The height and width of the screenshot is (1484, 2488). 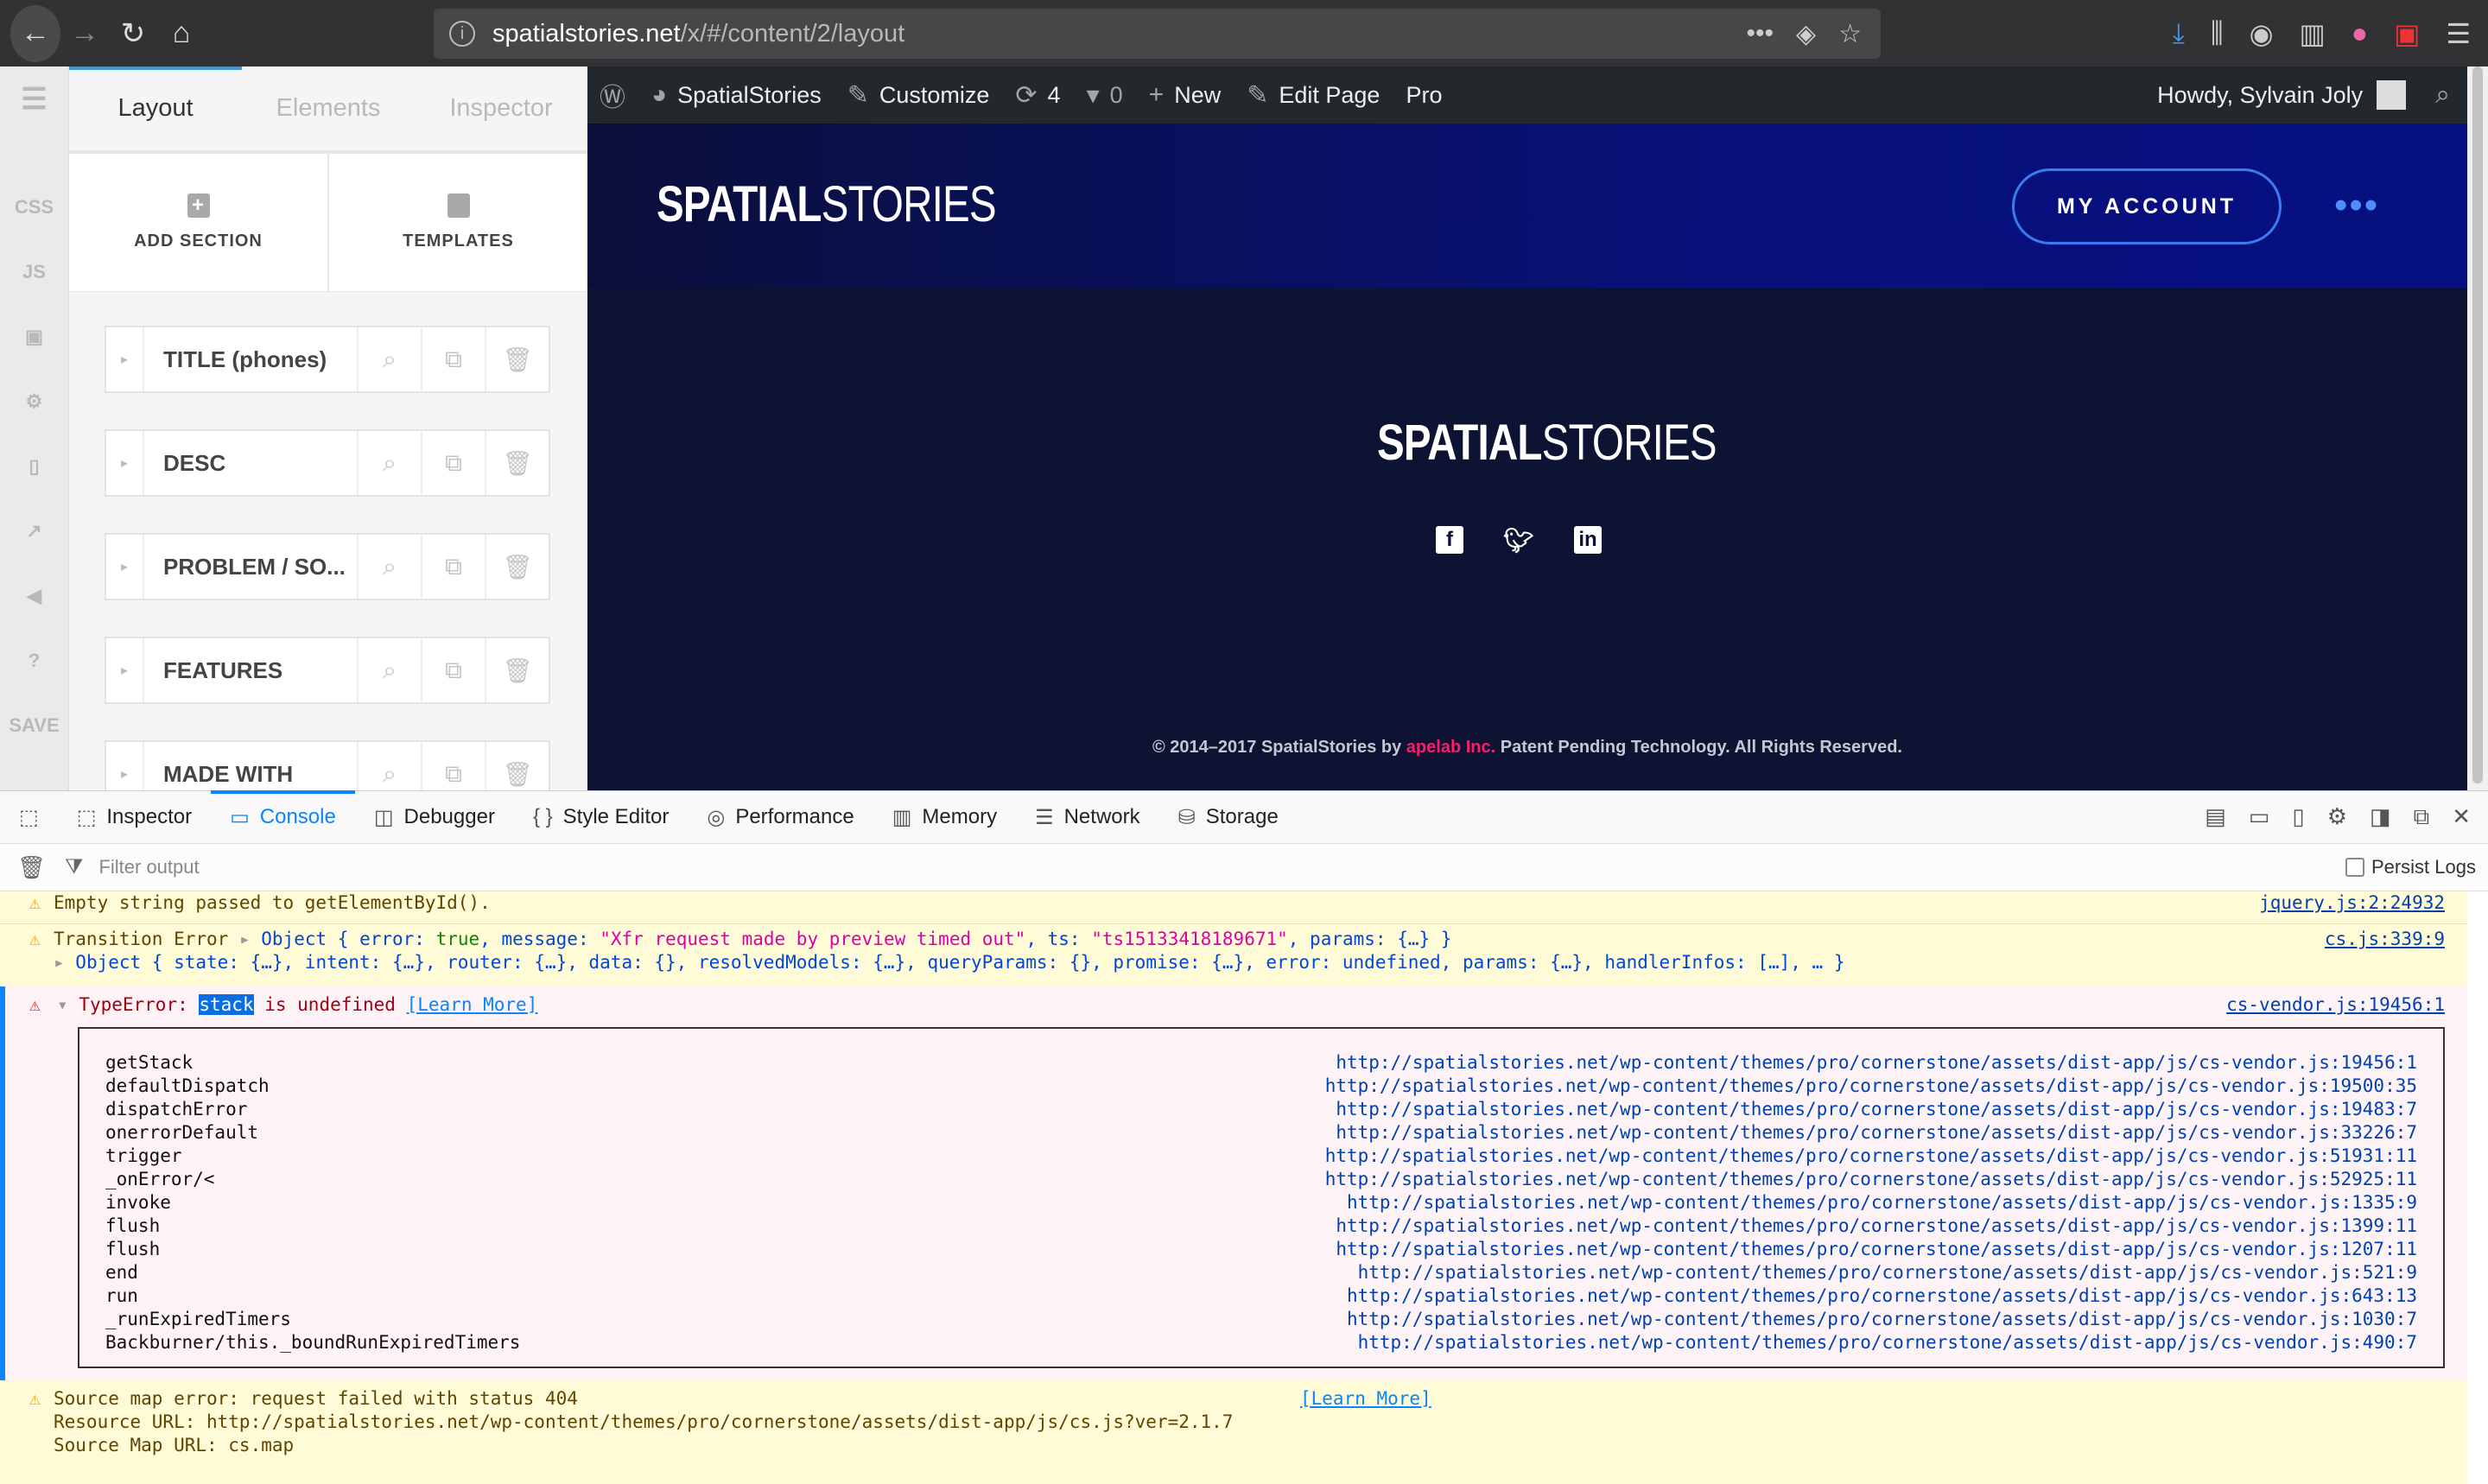 What do you see at coordinates (34, 530) in the screenshot?
I see `external-link-icon: ↗` at bounding box center [34, 530].